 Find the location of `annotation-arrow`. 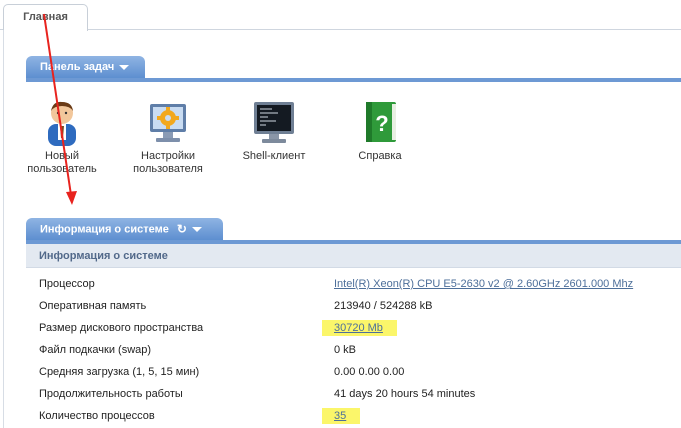

annotation-arrow is located at coordinates (60, 109).